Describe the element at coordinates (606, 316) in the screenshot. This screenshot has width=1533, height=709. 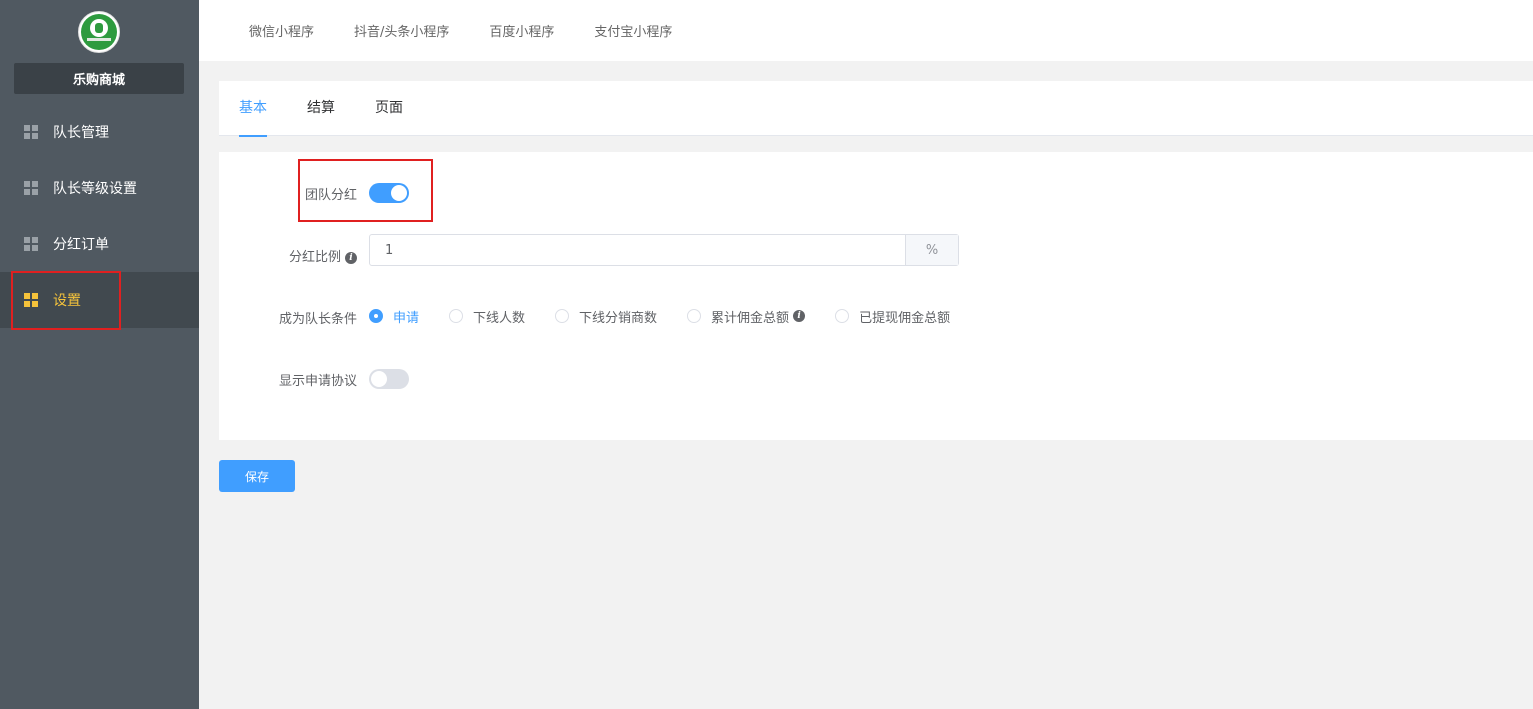
I see `radio-downline-distributor-count: 下线分销商数` at that location.